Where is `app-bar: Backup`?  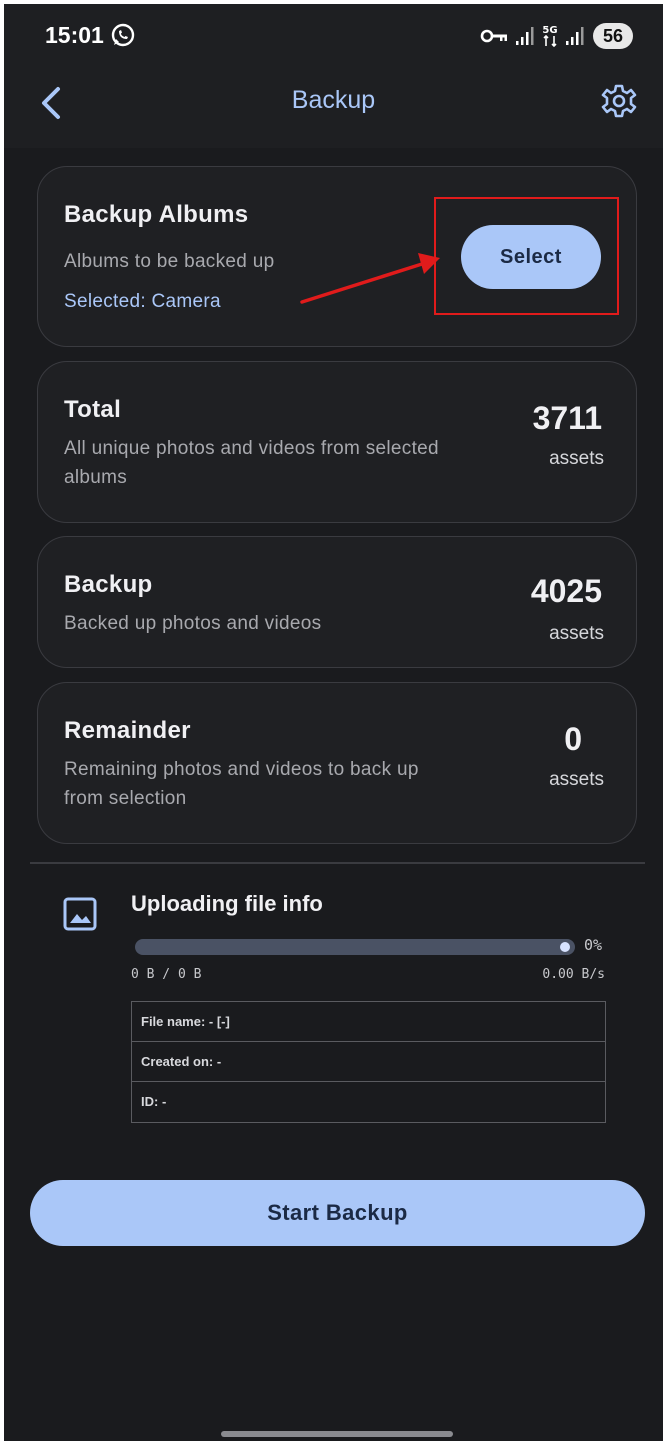
app-bar: Backup is located at coordinates (333, 107).